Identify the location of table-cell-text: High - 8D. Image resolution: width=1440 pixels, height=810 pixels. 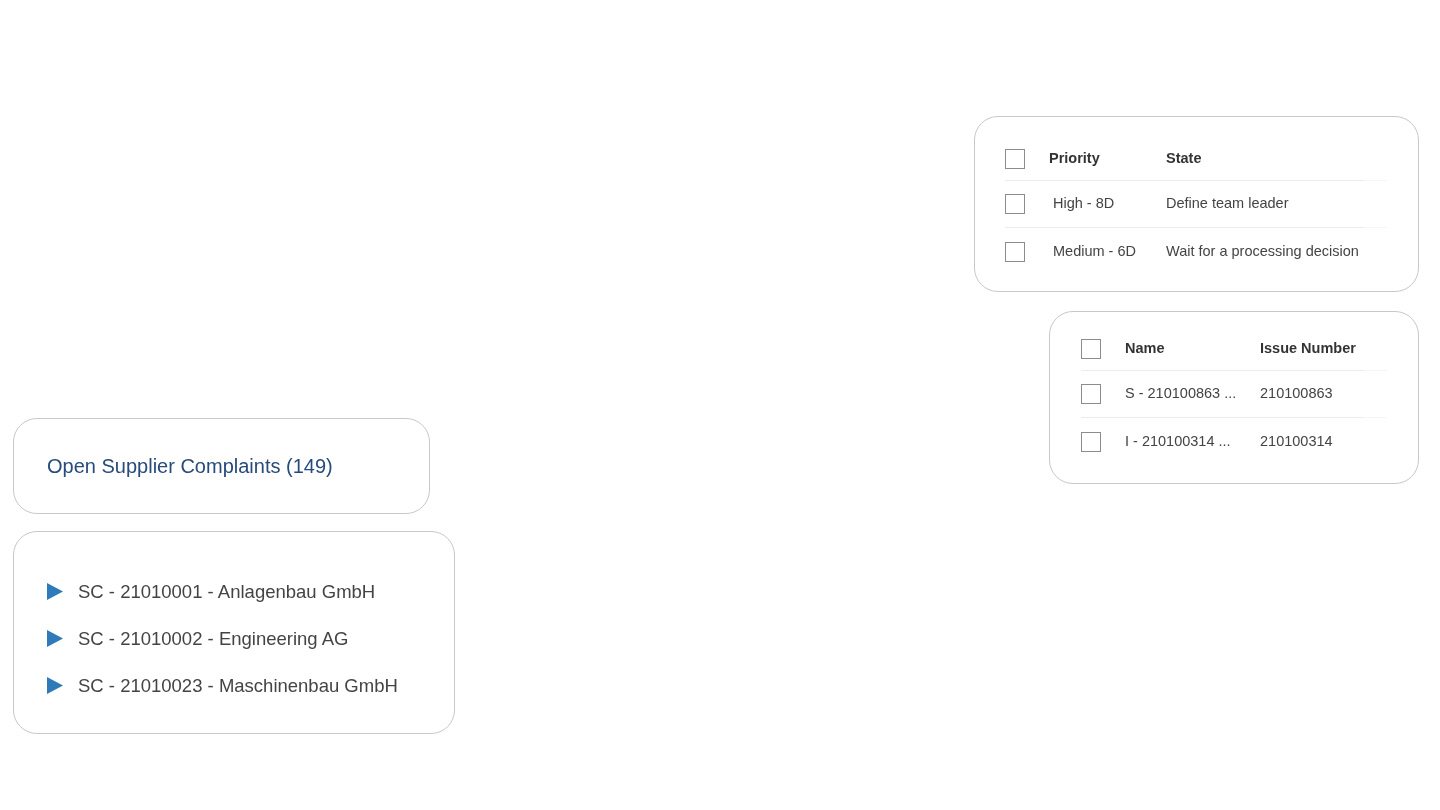
(1084, 204).